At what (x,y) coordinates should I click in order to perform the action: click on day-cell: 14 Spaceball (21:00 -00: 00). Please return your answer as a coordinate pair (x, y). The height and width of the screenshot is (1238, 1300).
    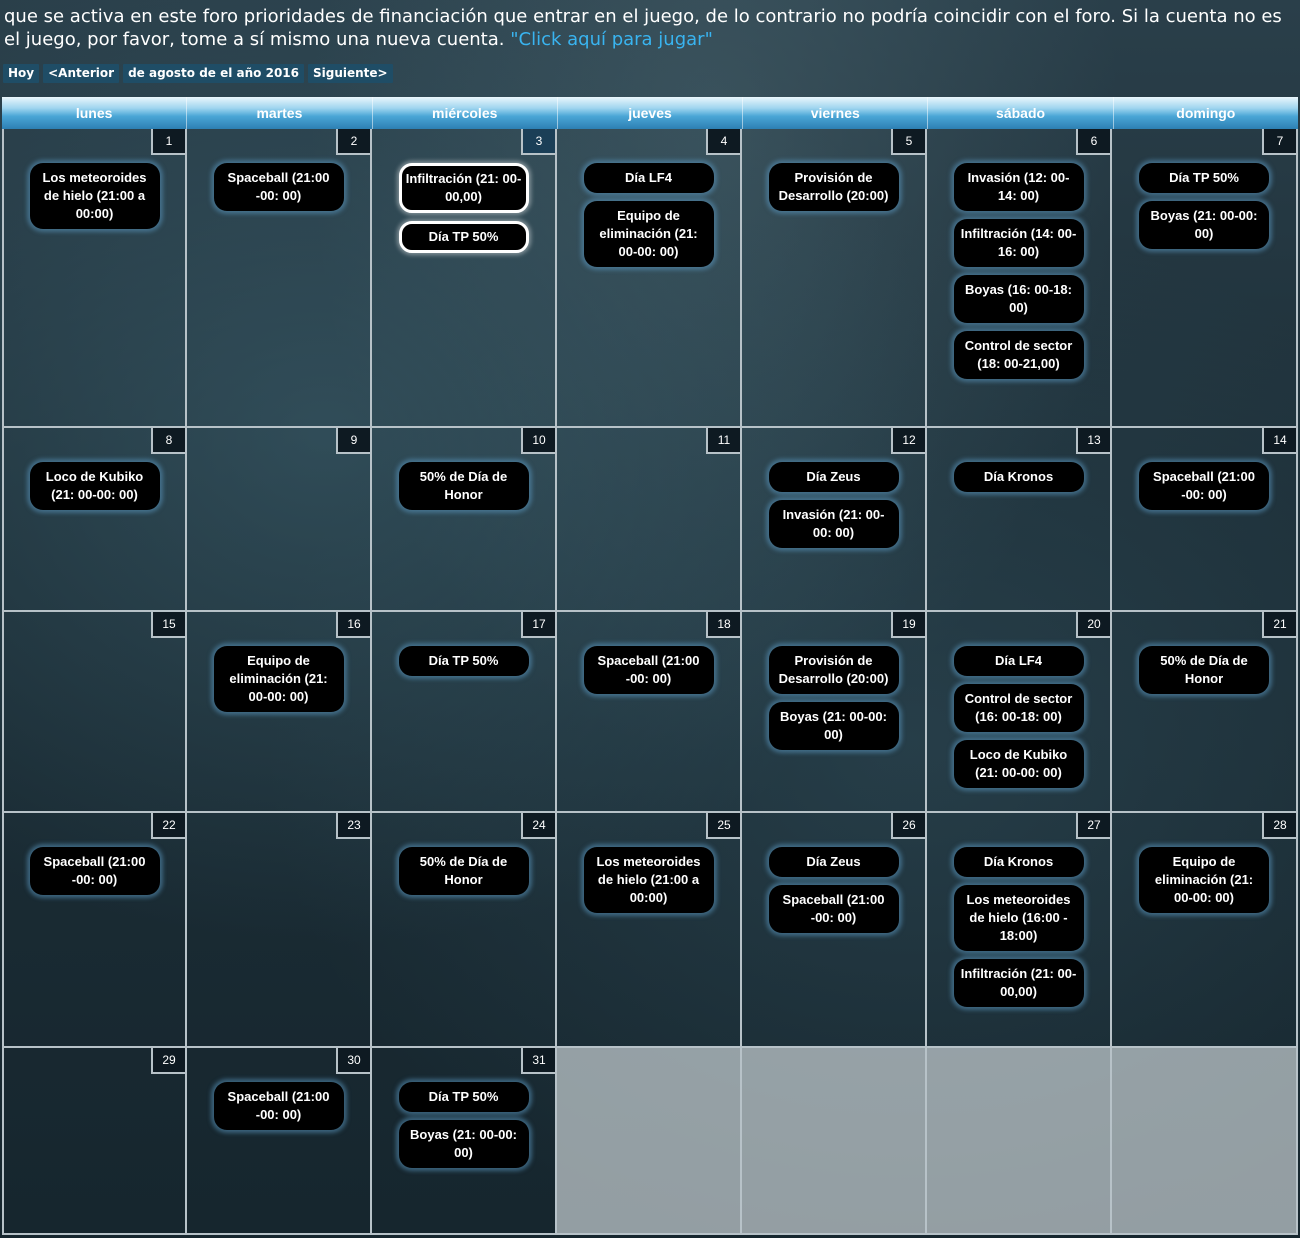
    Looking at the image, I should click on (1205, 520).